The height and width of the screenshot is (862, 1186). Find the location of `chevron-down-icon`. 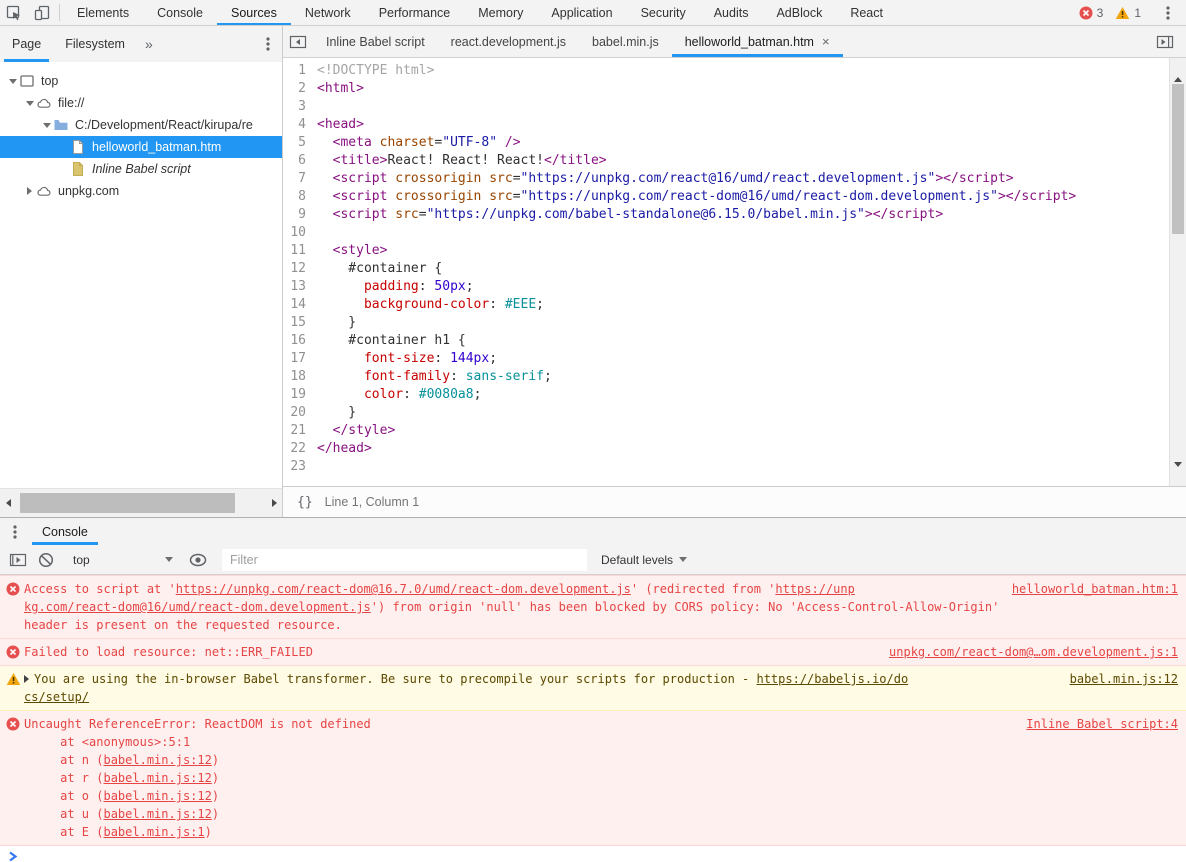

chevron-down-icon is located at coordinates (169, 559).